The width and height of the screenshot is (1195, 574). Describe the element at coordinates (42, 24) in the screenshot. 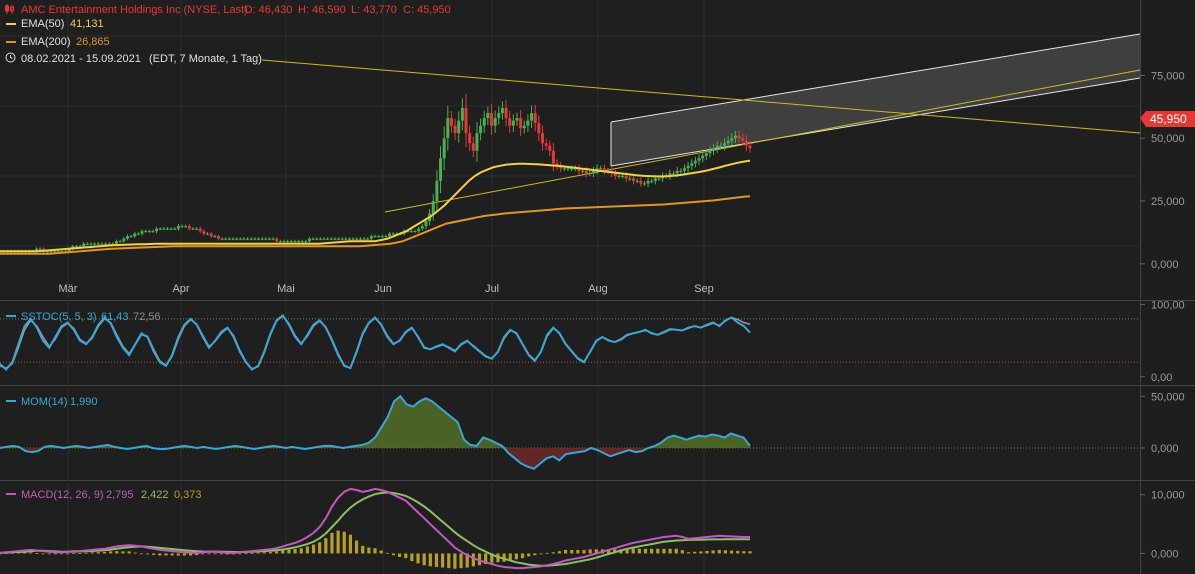

I see `legend-entry: EMA(50)` at that location.